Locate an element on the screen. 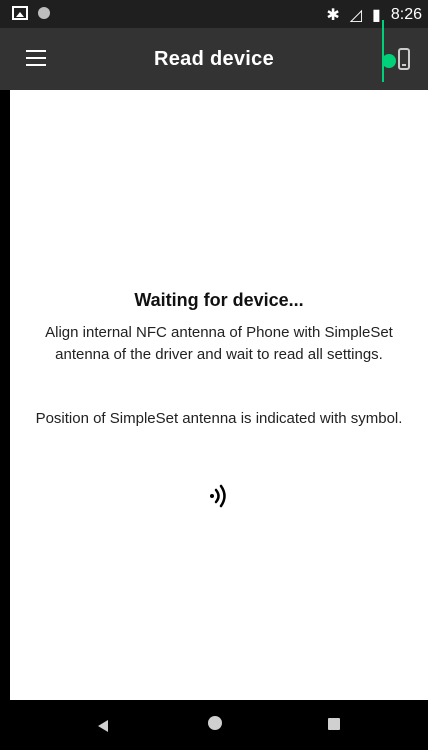 The image size is (428, 750). app-bar: Read device is located at coordinates (214, 55).